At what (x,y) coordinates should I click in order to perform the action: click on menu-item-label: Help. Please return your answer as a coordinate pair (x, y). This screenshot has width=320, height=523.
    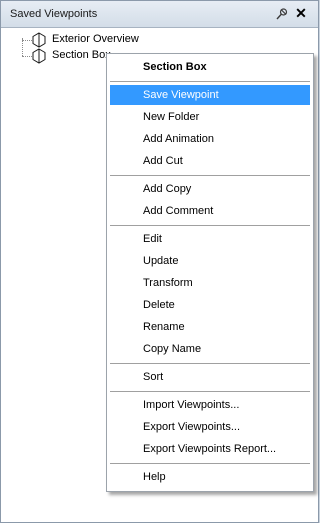
    Looking at the image, I should click on (154, 477).